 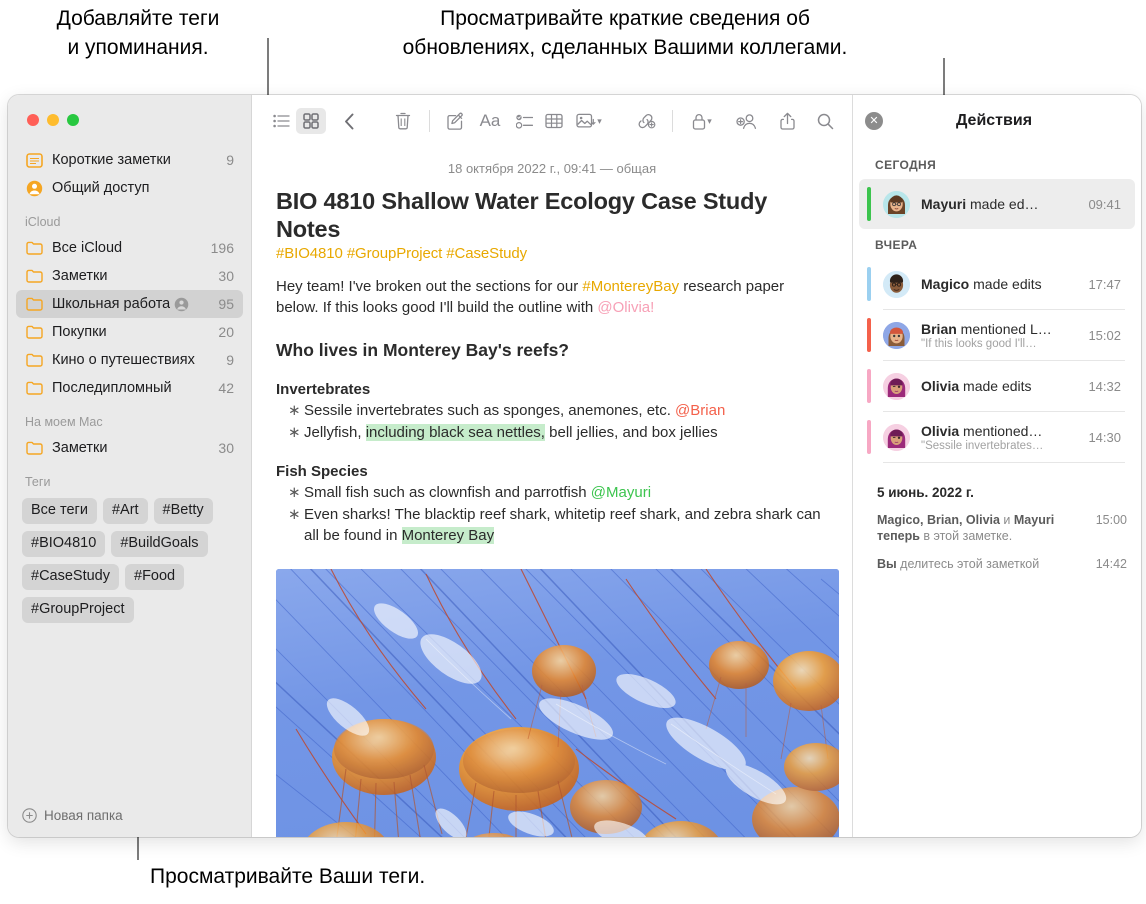 I want to click on toolbar: Aa ▾ ▾, so click(x=552, y=121).